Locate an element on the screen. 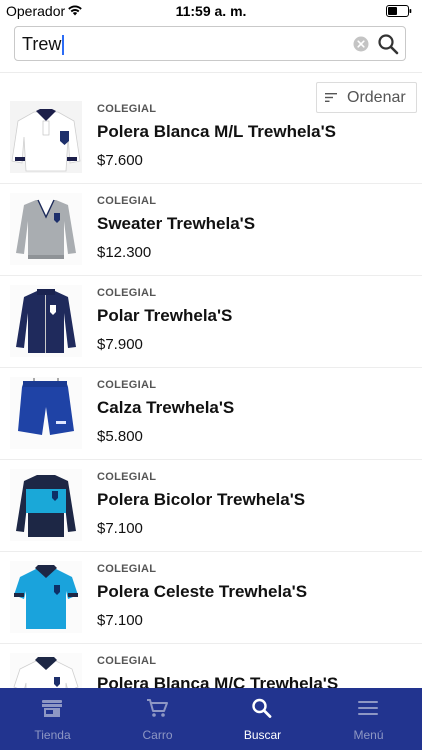  menu-icon is located at coordinates (368, 708).